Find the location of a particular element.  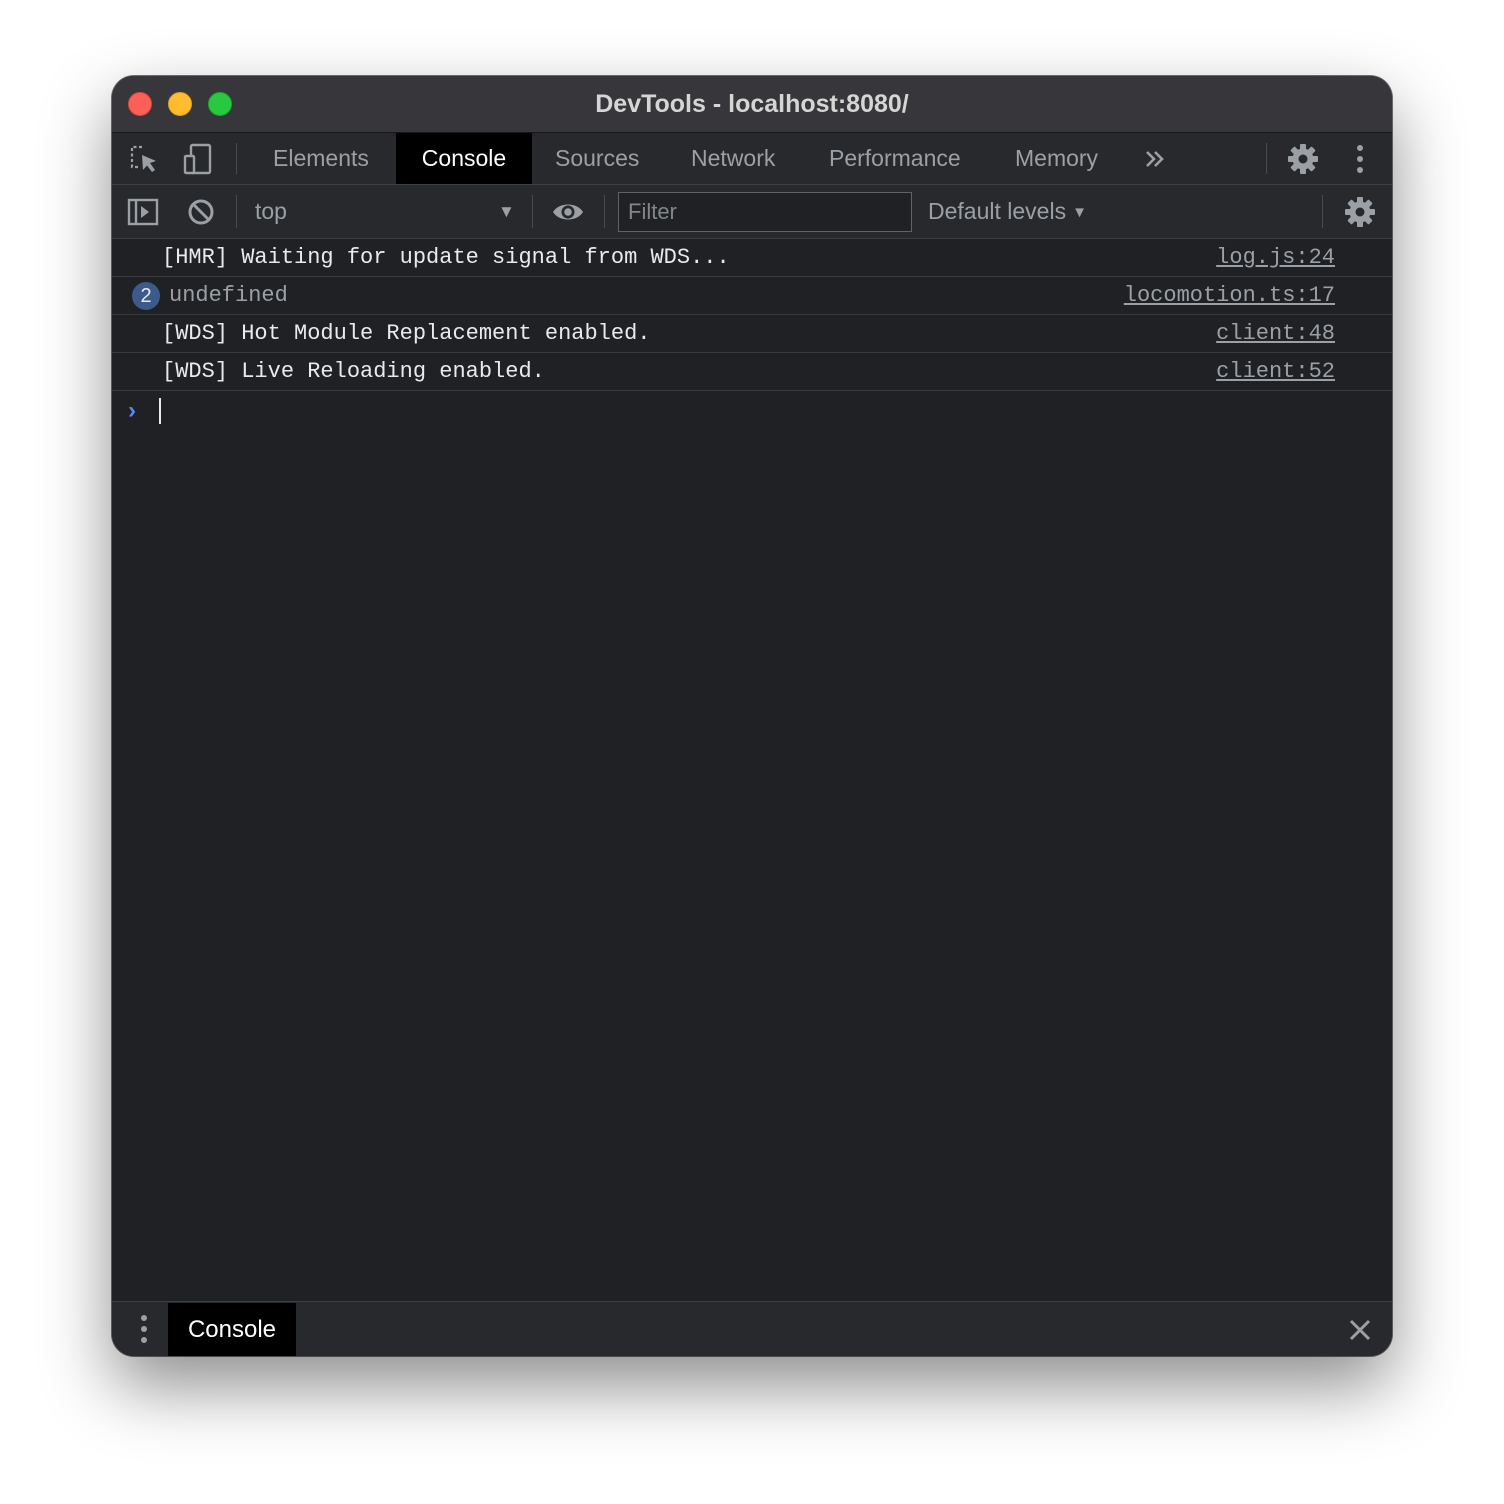

tab-performance: Performance is located at coordinates (895, 158).